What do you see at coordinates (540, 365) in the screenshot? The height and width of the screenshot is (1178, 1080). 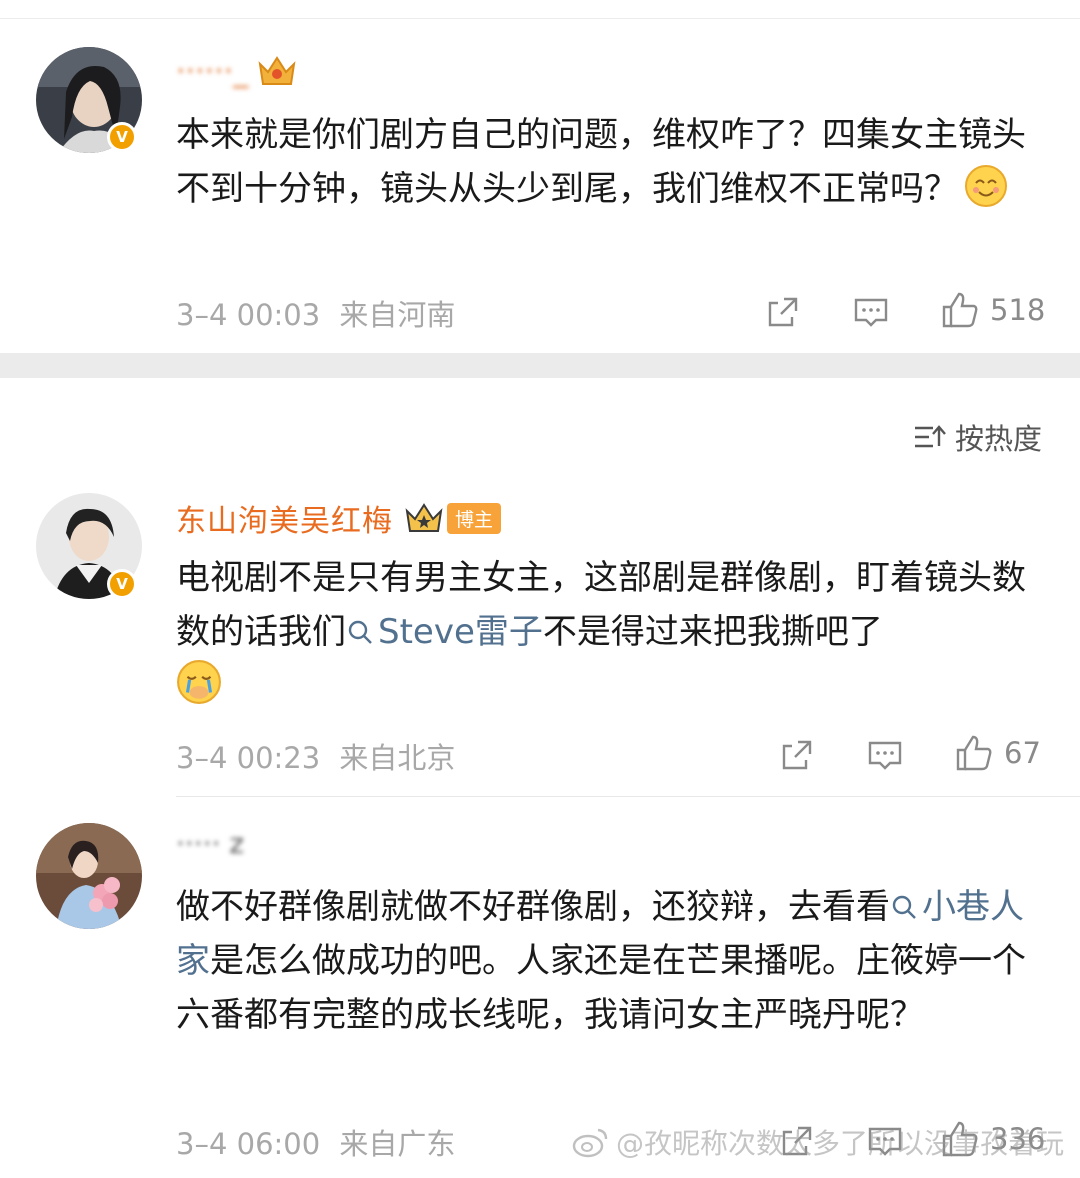 I see `section-gap` at bounding box center [540, 365].